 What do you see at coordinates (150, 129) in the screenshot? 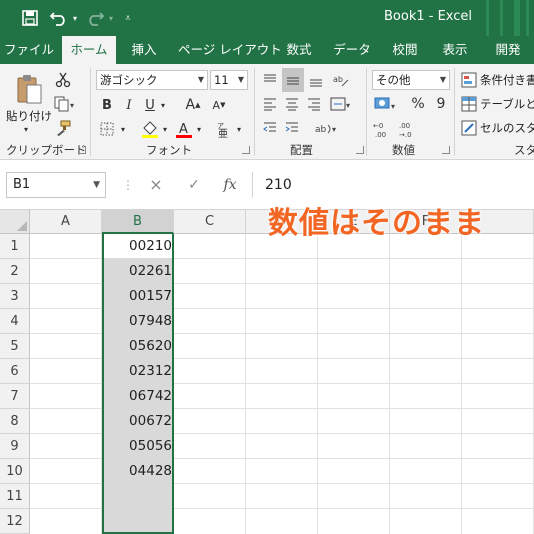
I see `fill-color-icon` at bounding box center [150, 129].